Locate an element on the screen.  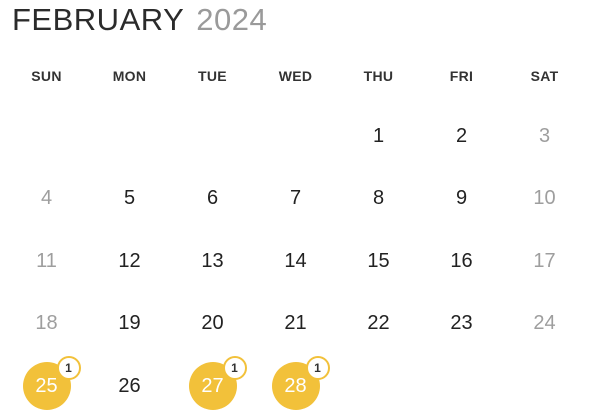
day-cell: 9 is located at coordinates (461, 199).